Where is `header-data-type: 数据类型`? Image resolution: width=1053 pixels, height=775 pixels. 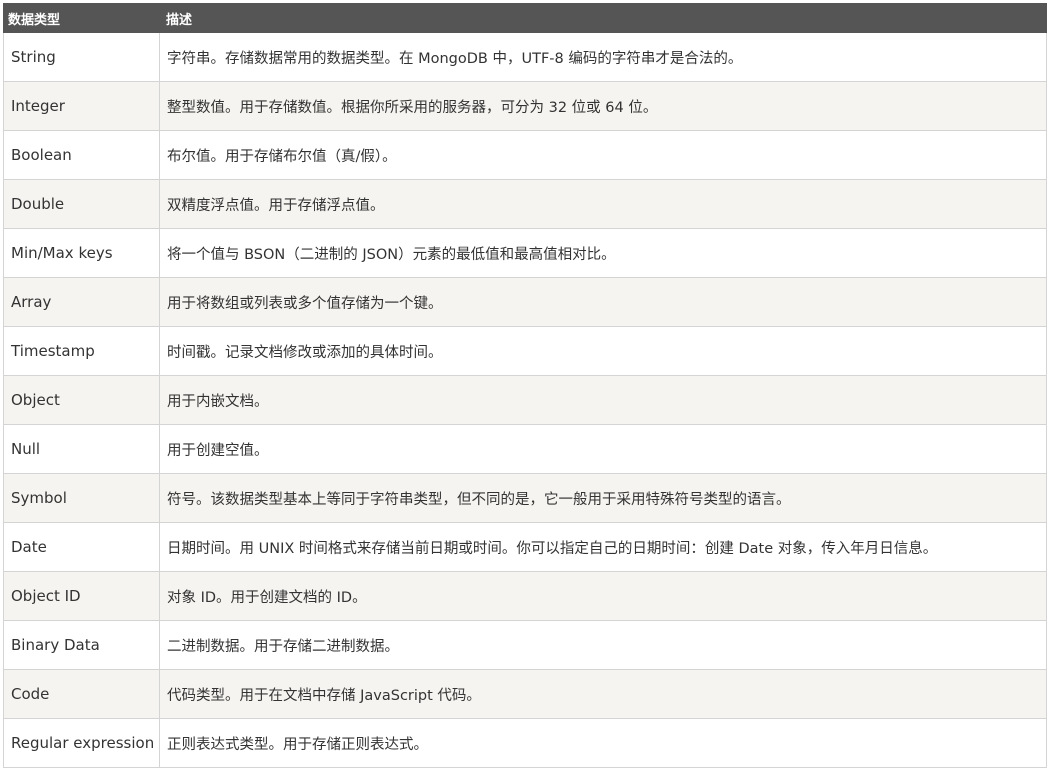
header-data-type: 数据类型 is located at coordinates (81, 18).